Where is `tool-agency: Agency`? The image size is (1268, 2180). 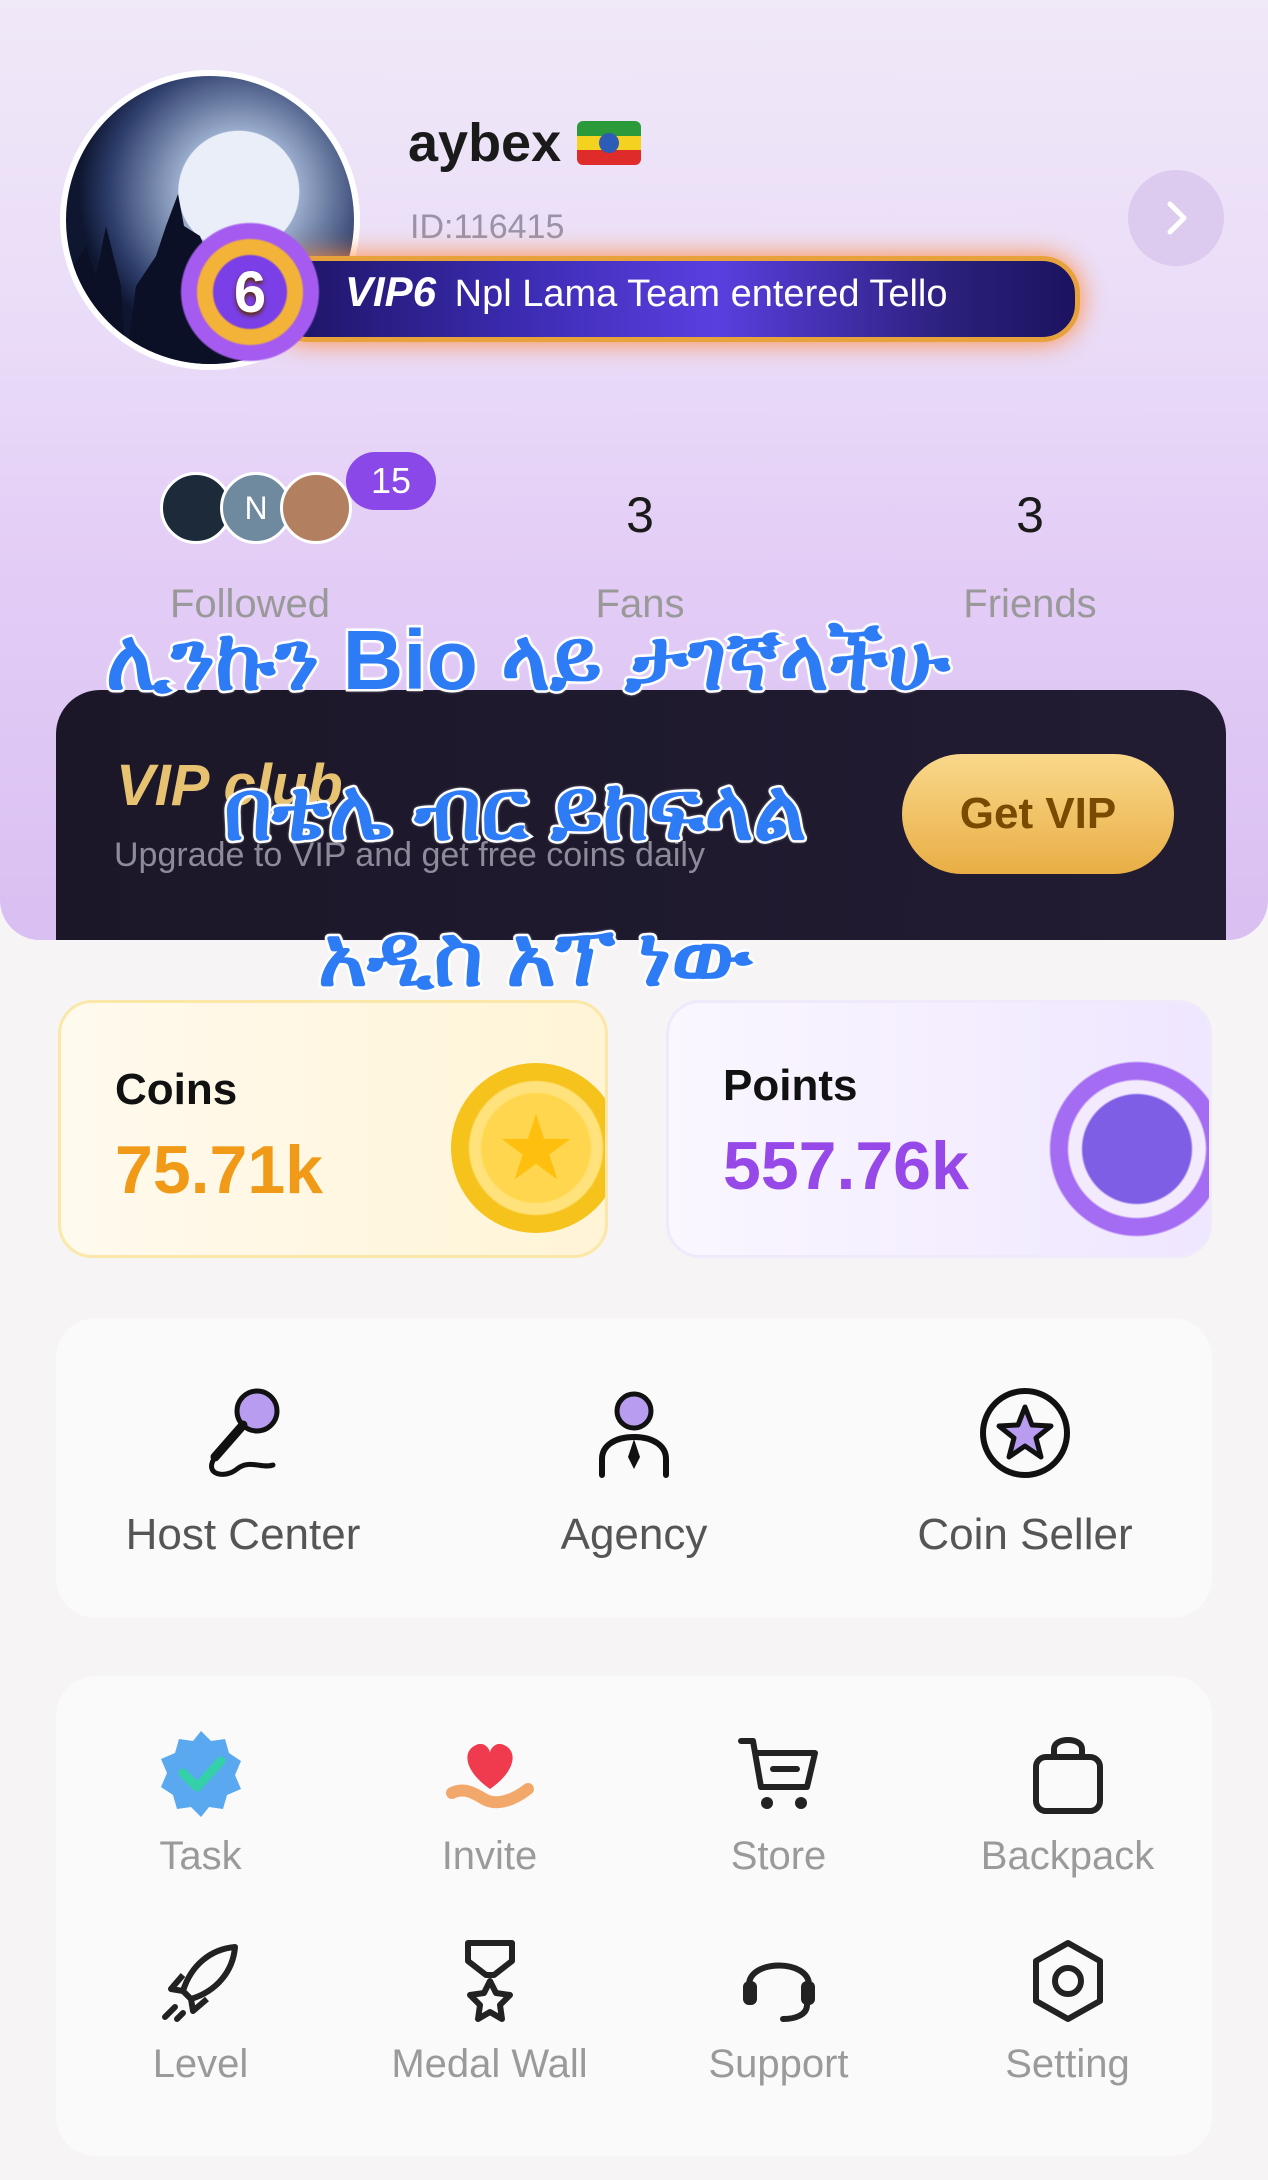 tool-agency: Agency is located at coordinates (634, 1469).